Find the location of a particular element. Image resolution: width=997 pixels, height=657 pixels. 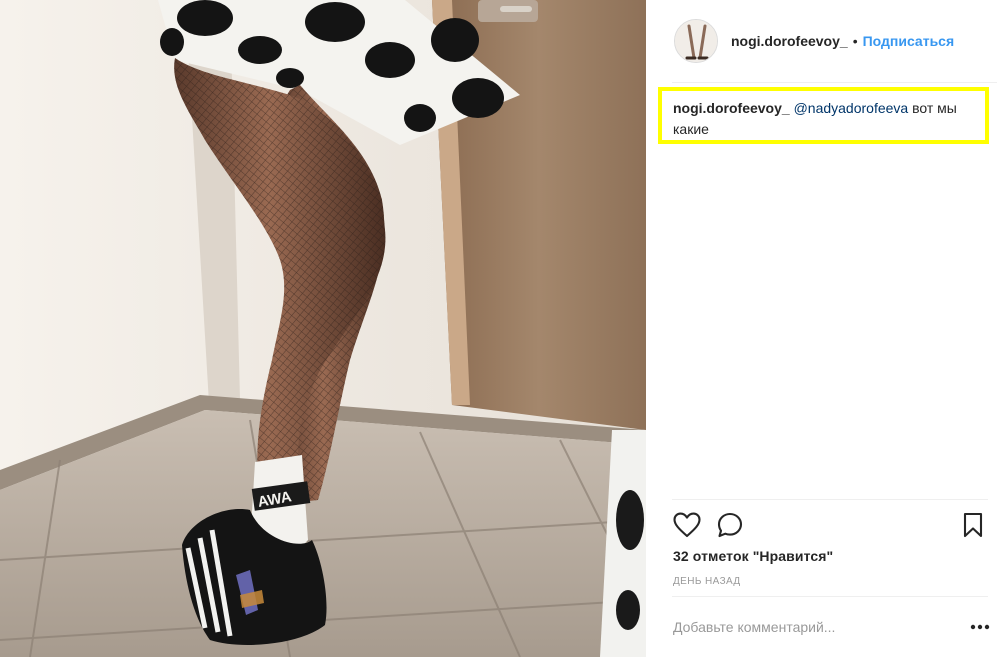

save-button is located at coordinates (973, 525).